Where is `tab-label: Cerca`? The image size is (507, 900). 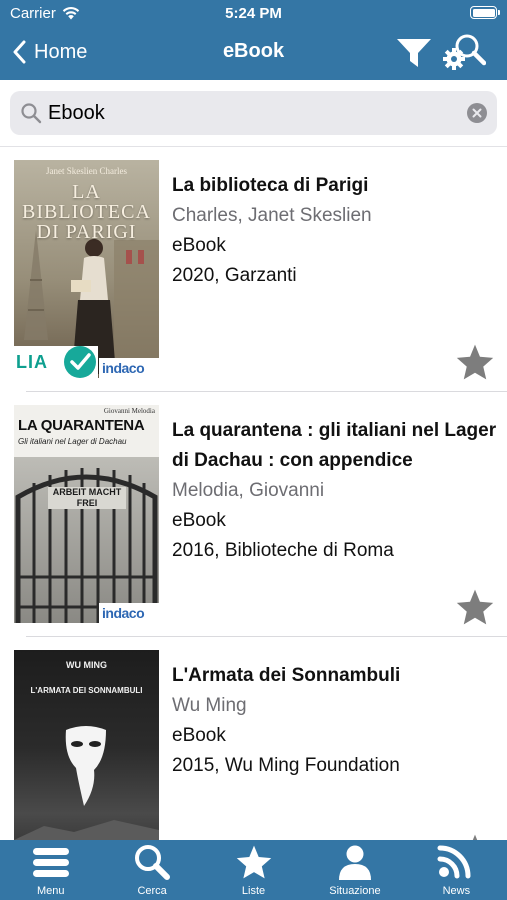 tab-label: Cerca is located at coordinates (152, 891).